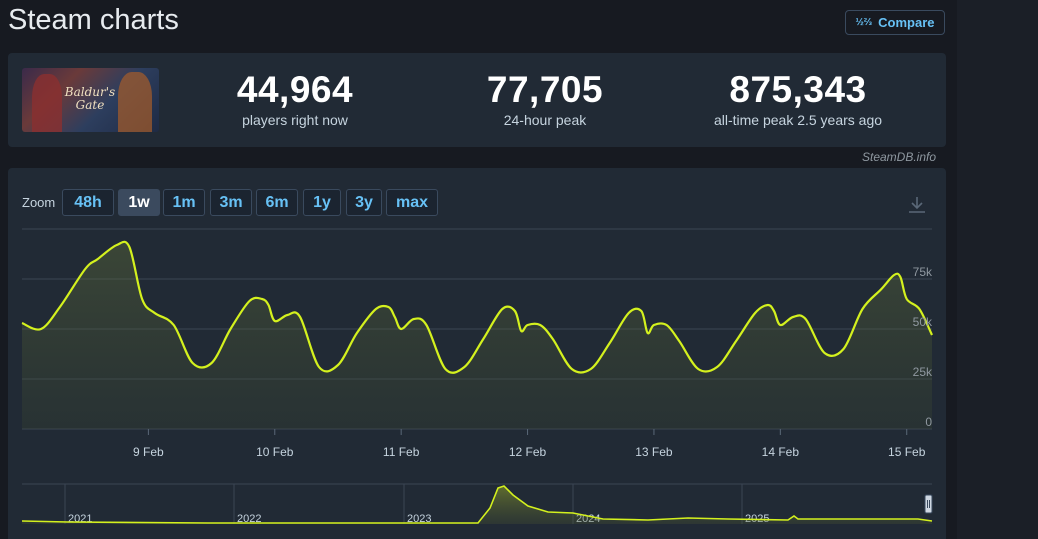  What do you see at coordinates (588, 519) in the screenshot?
I see `navigator-year-label: 2024` at bounding box center [588, 519].